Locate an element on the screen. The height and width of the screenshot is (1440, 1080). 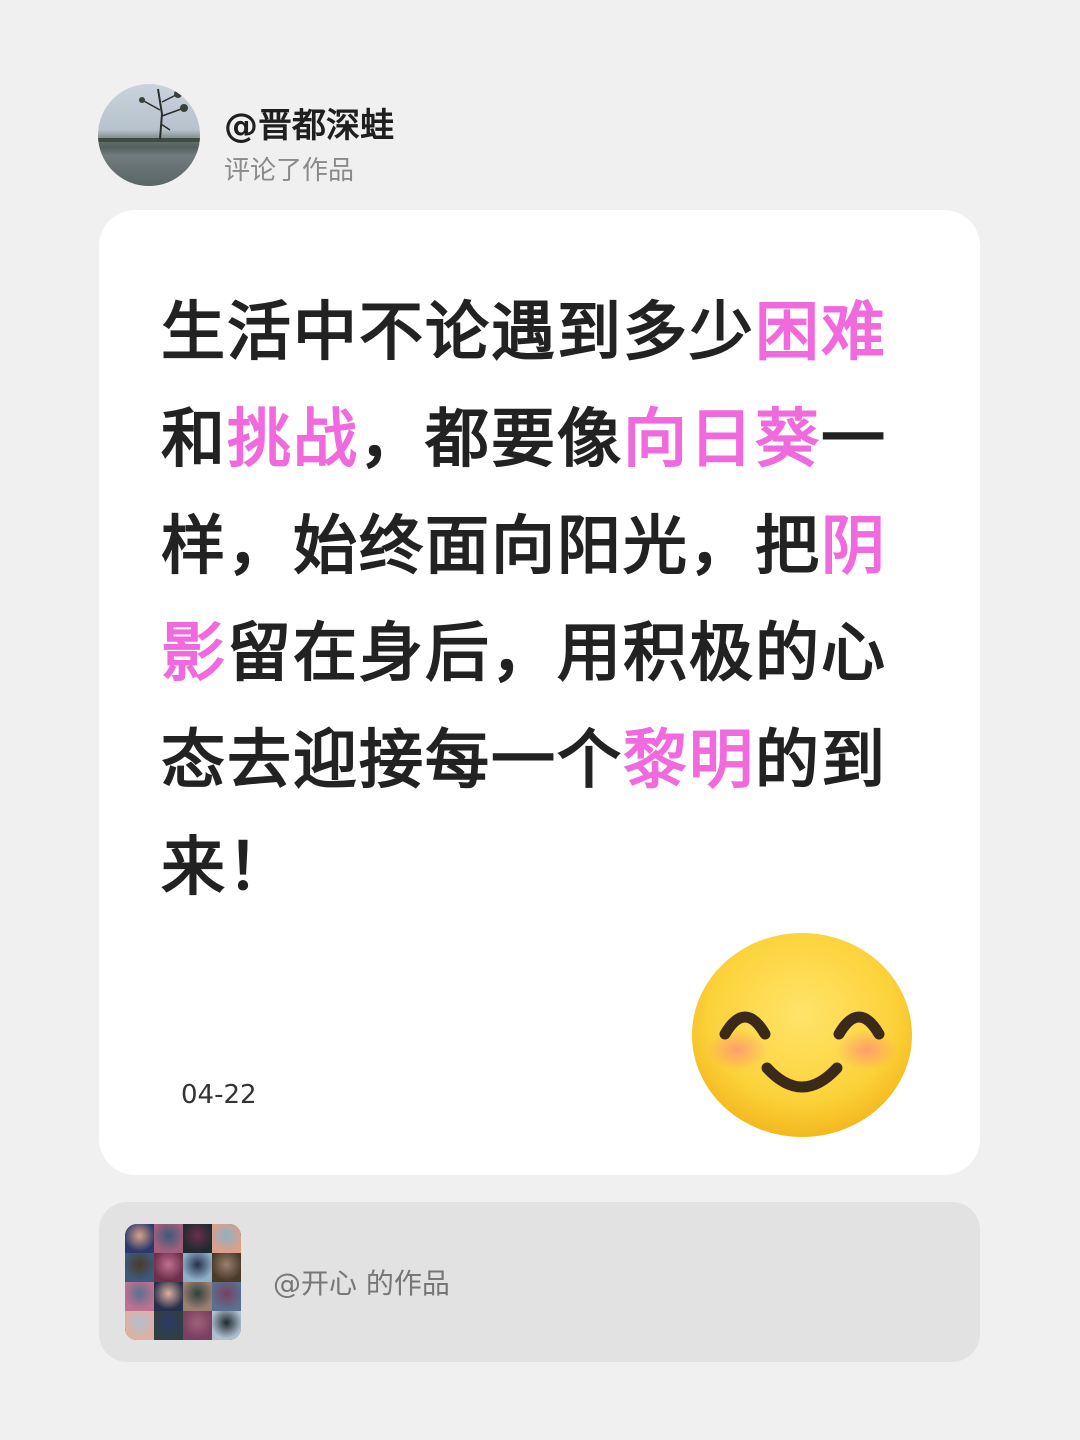
avatar is located at coordinates (149, 135).